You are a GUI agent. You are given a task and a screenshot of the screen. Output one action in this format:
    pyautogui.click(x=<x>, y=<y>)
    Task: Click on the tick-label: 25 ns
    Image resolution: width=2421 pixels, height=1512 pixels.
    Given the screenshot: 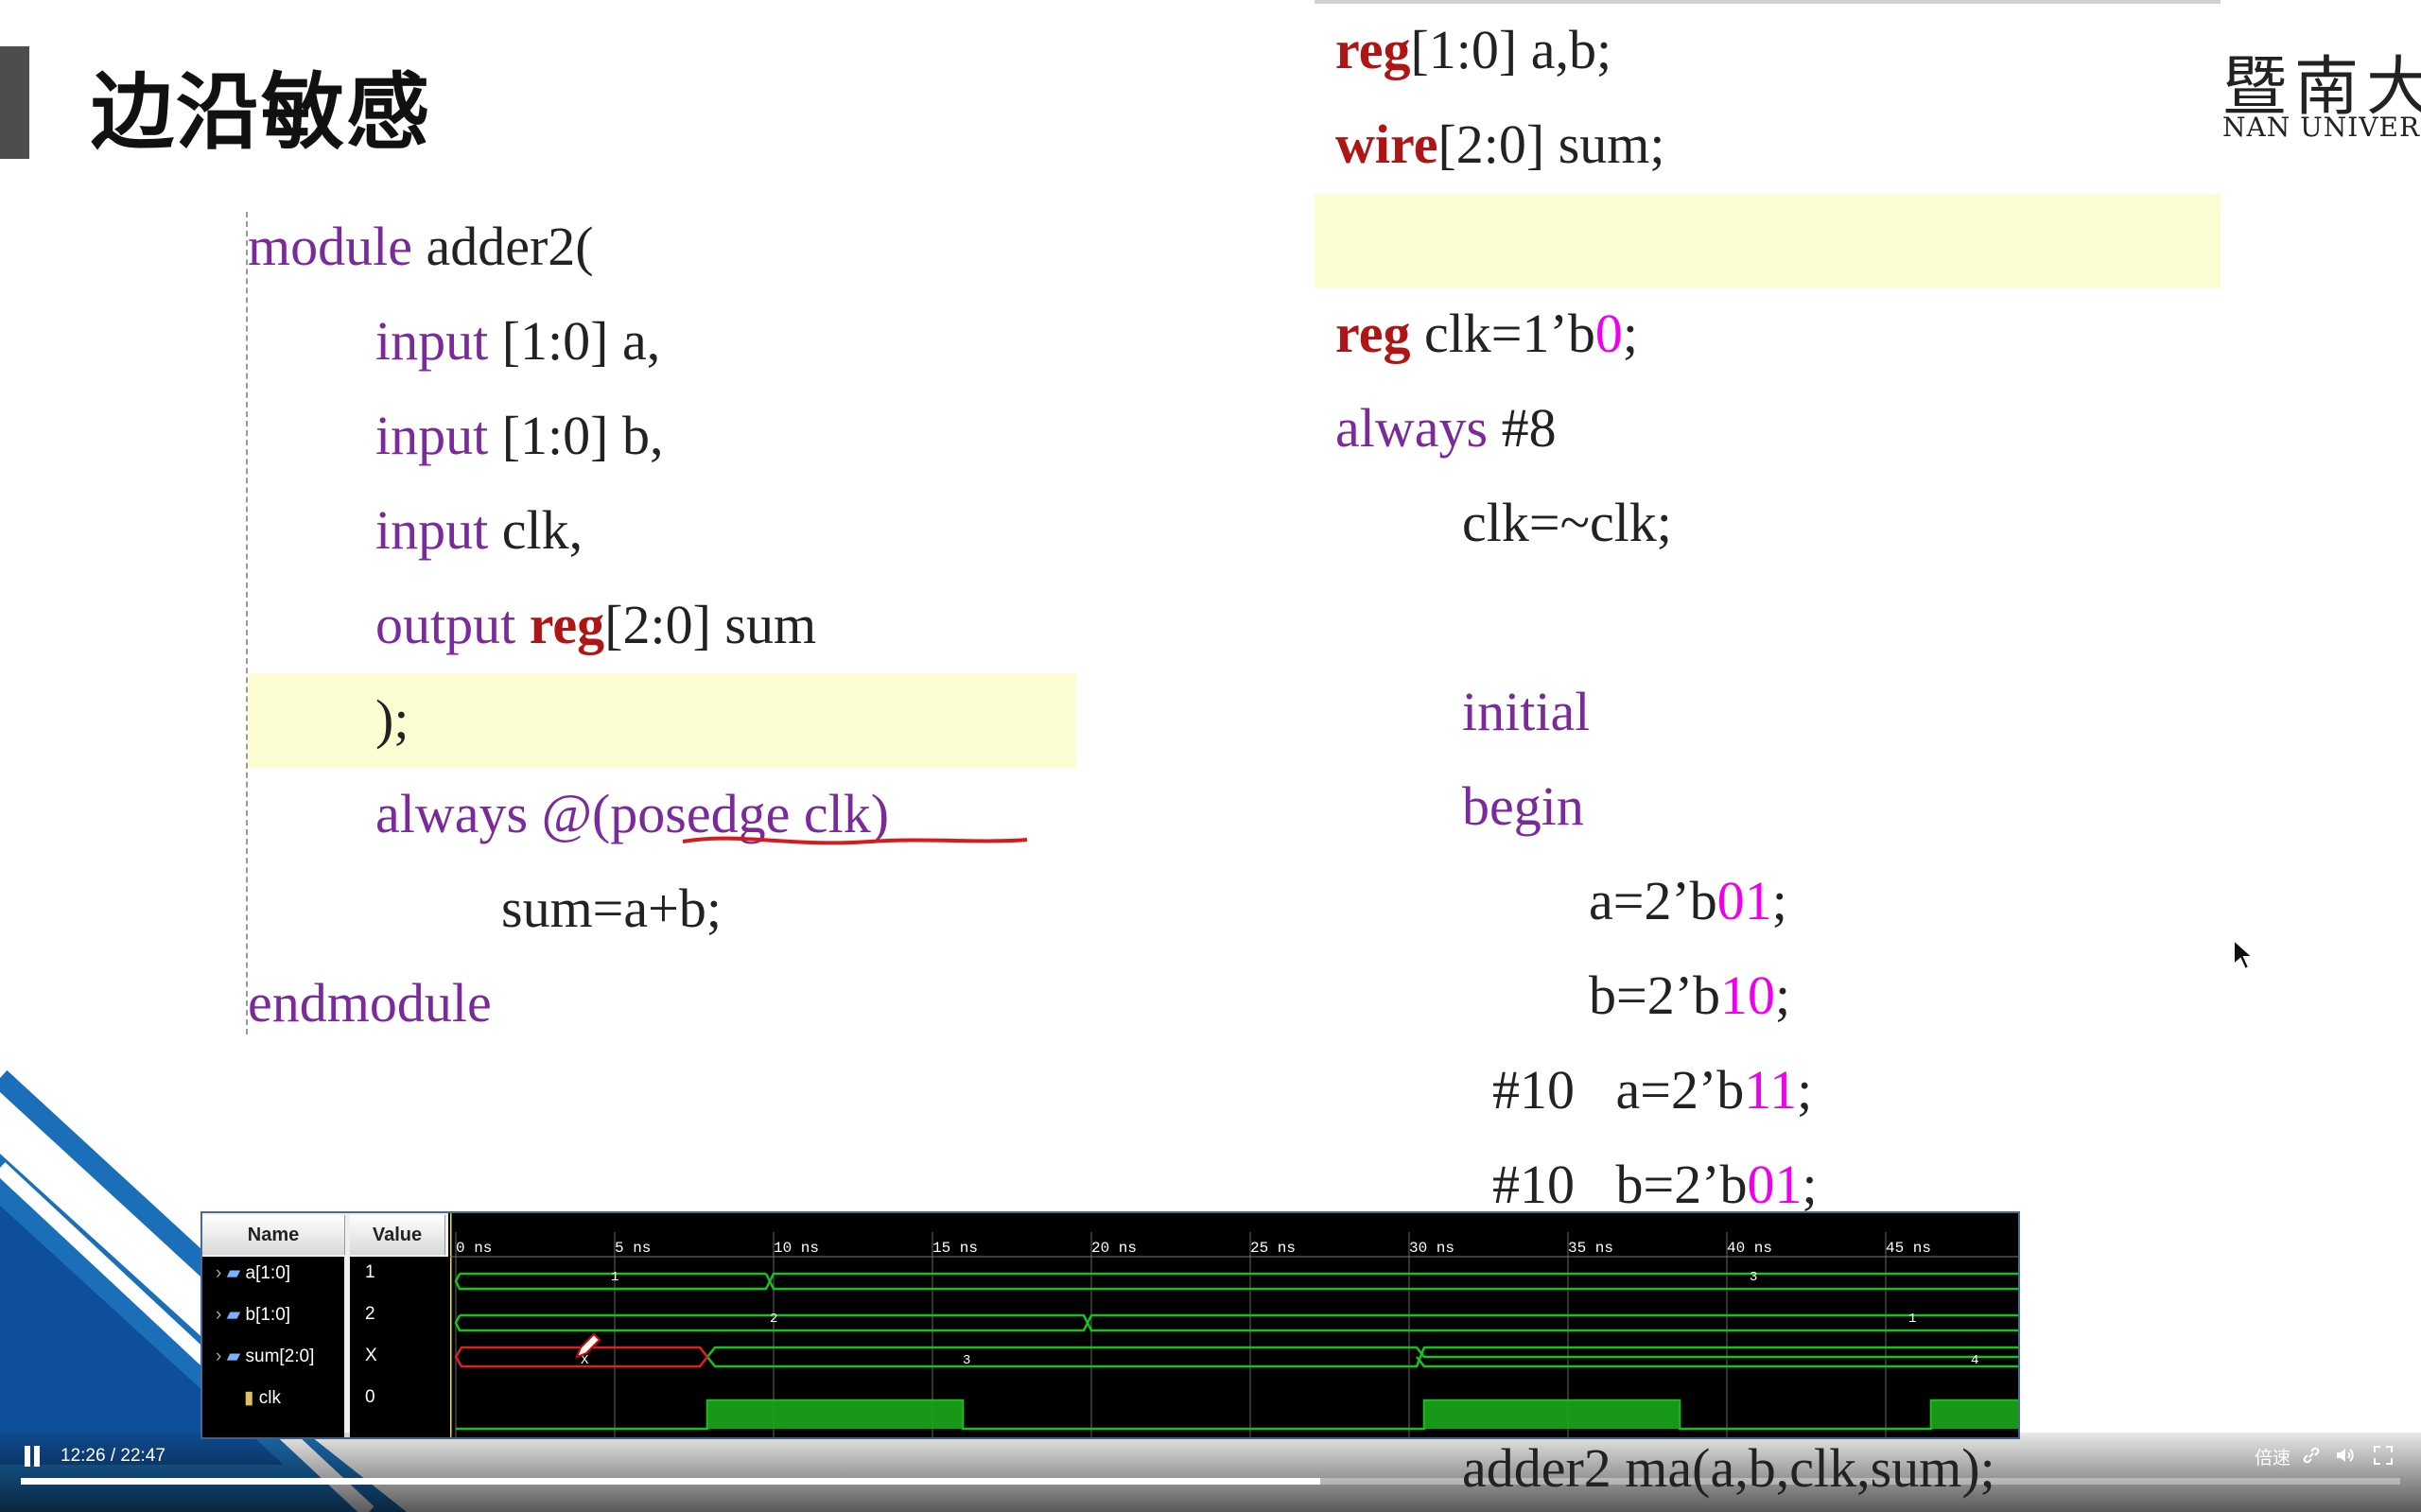 What is the action you would take?
    pyautogui.click(x=1273, y=1248)
    